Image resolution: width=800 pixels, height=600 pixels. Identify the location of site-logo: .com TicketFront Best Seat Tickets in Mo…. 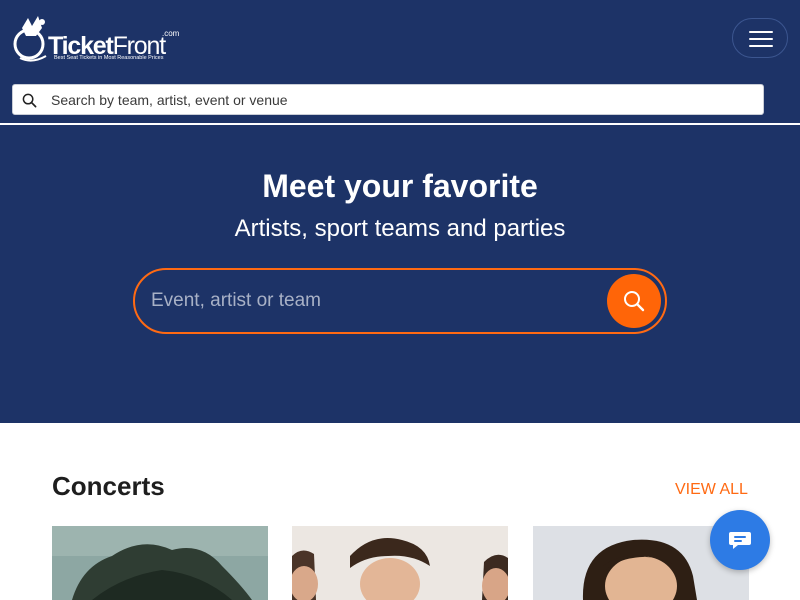
(95, 40).